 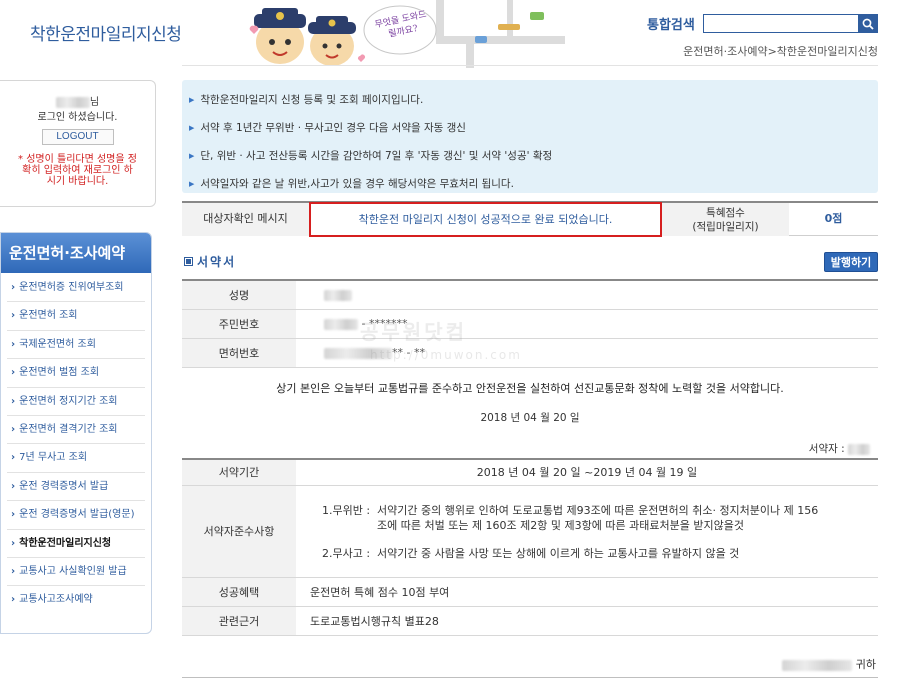 What do you see at coordinates (76, 600) in the screenshot?
I see `menu-item-accident-investigation: 교통사고조사예약` at bounding box center [76, 600].